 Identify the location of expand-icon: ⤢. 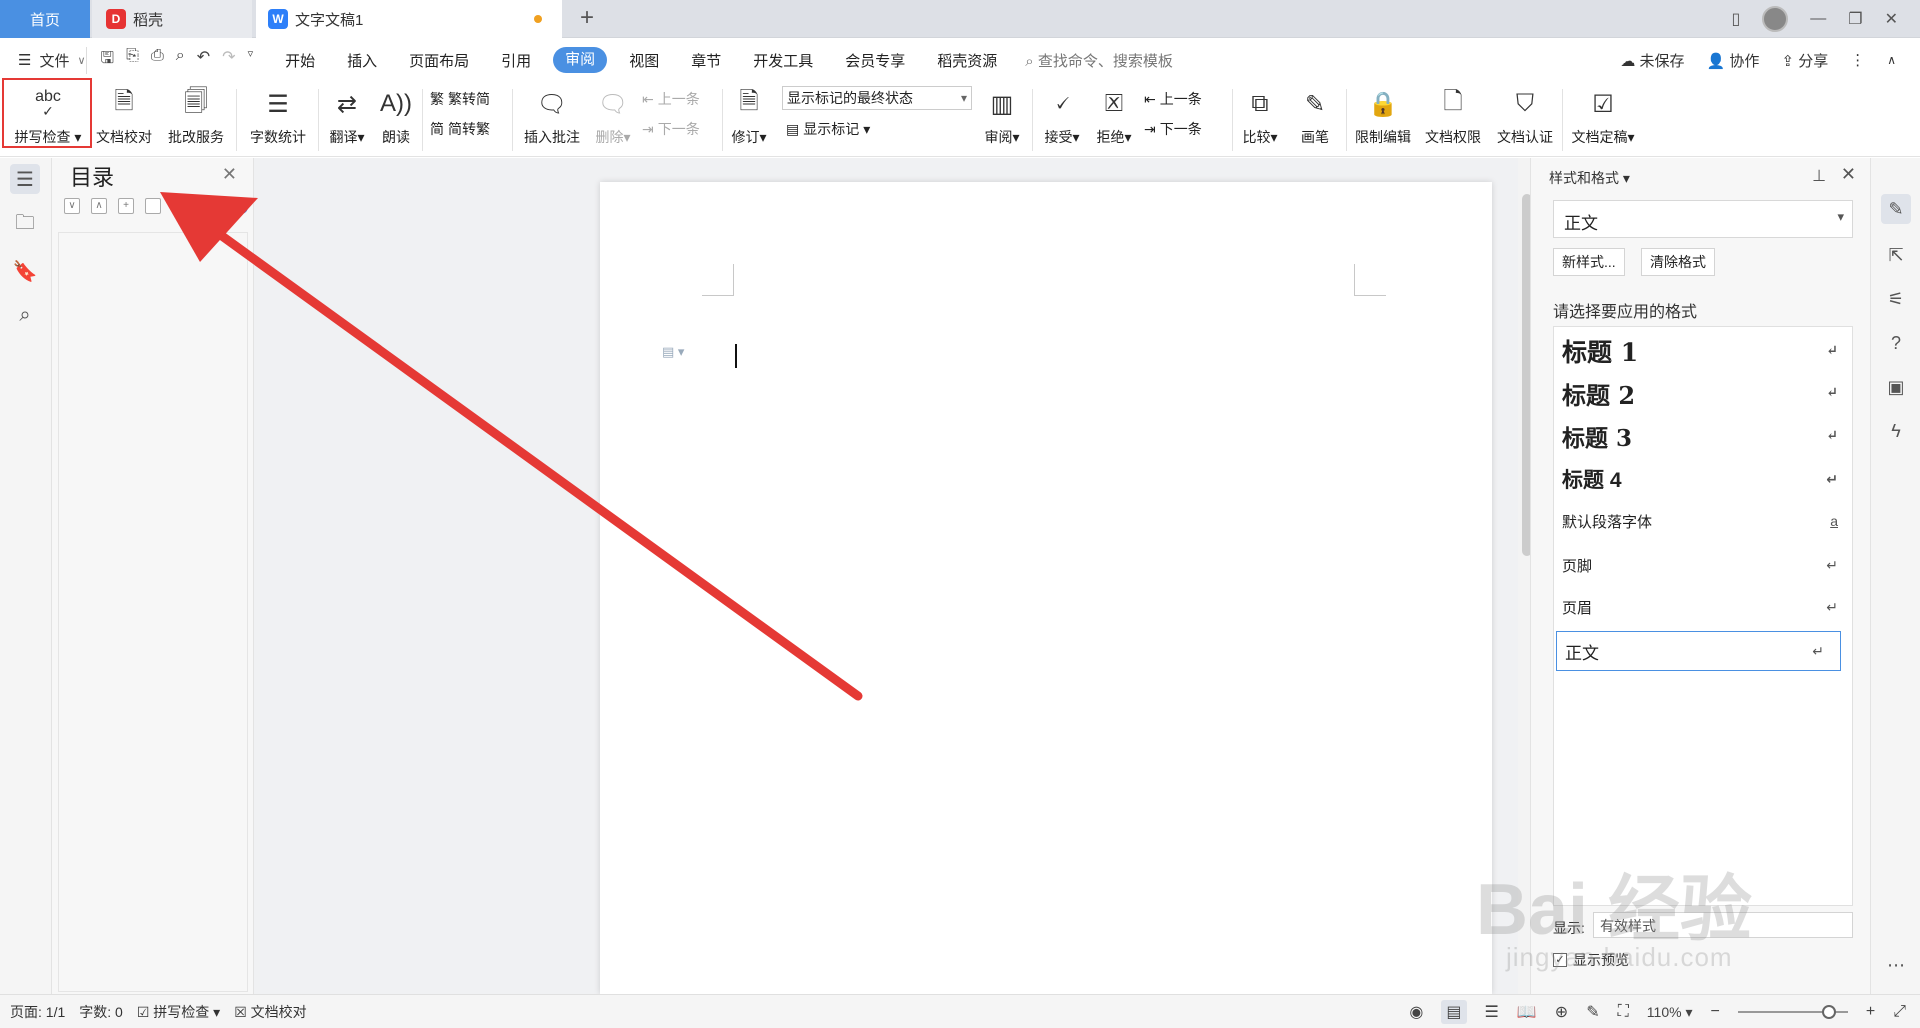
(1899, 1012).